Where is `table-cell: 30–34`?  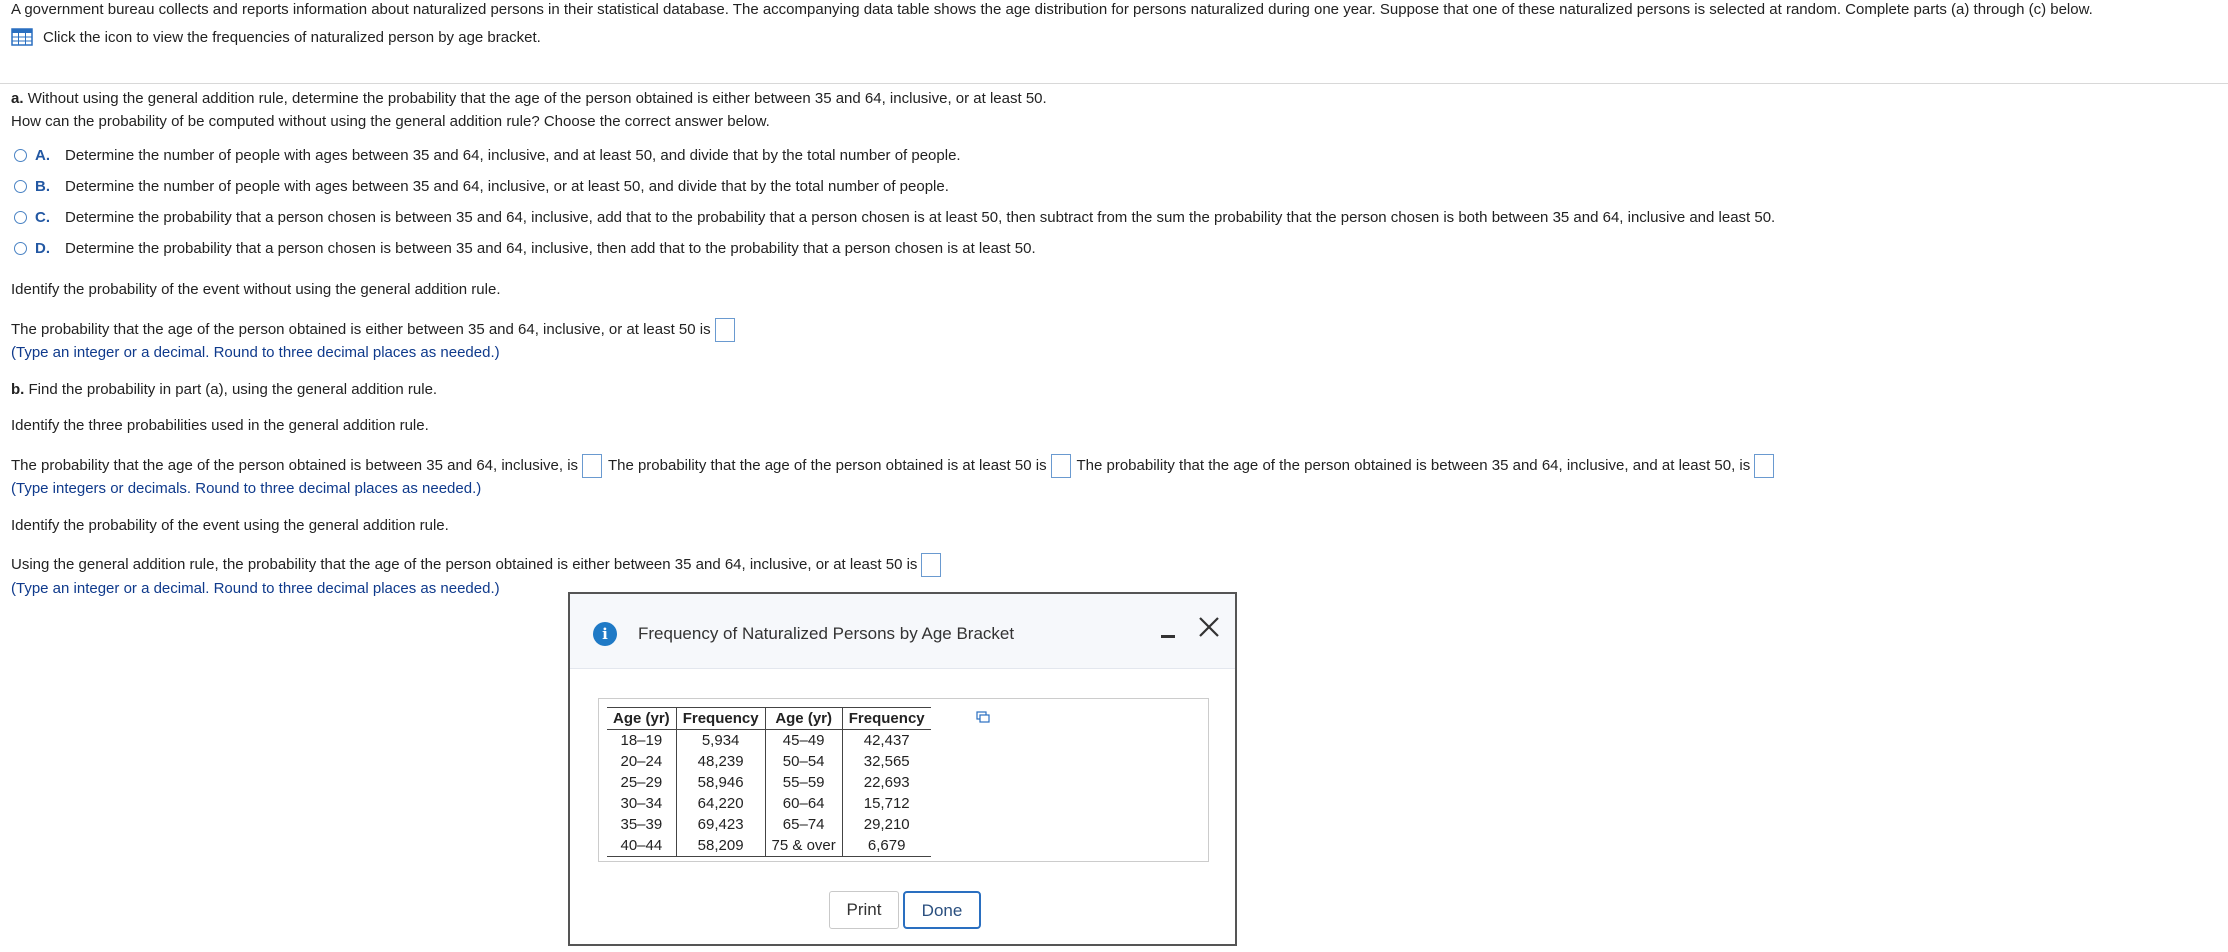
table-cell: 30–34 is located at coordinates (642, 803).